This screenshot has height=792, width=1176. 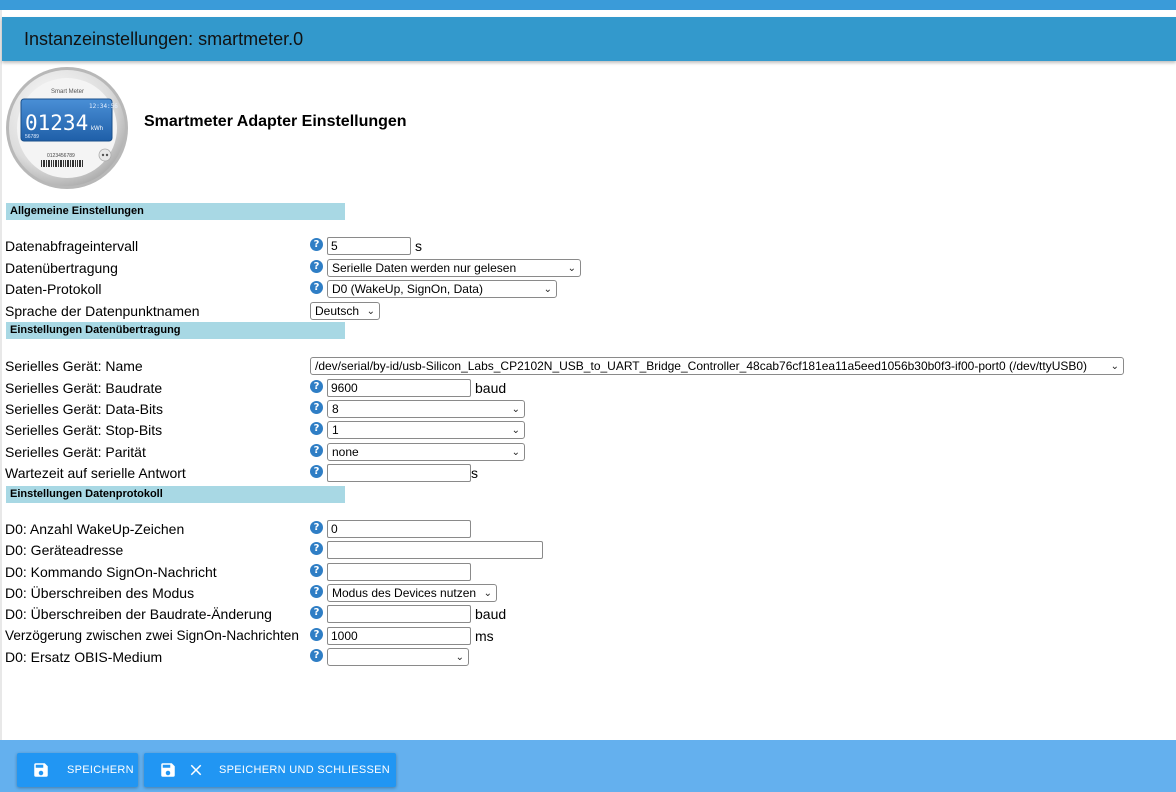 What do you see at coordinates (399, 614) in the screenshot?
I see `baudchange-input` at bounding box center [399, 614].